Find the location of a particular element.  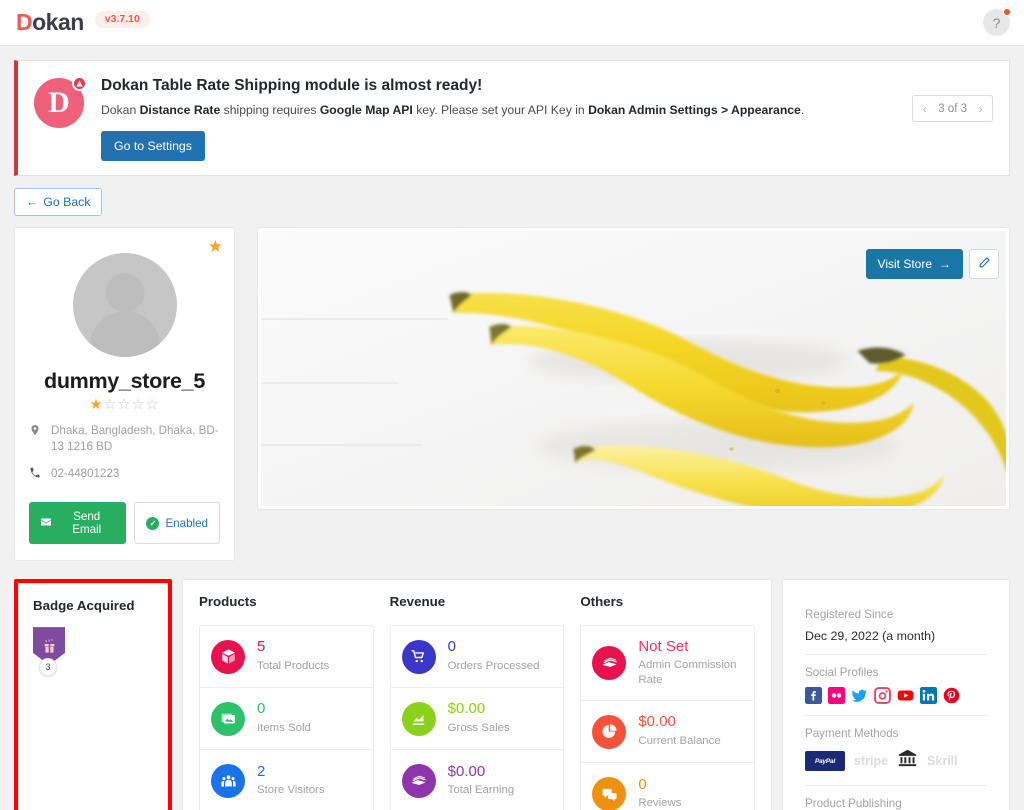

stat-row: 0 Orders Processed is located at coordinates (477, 657).